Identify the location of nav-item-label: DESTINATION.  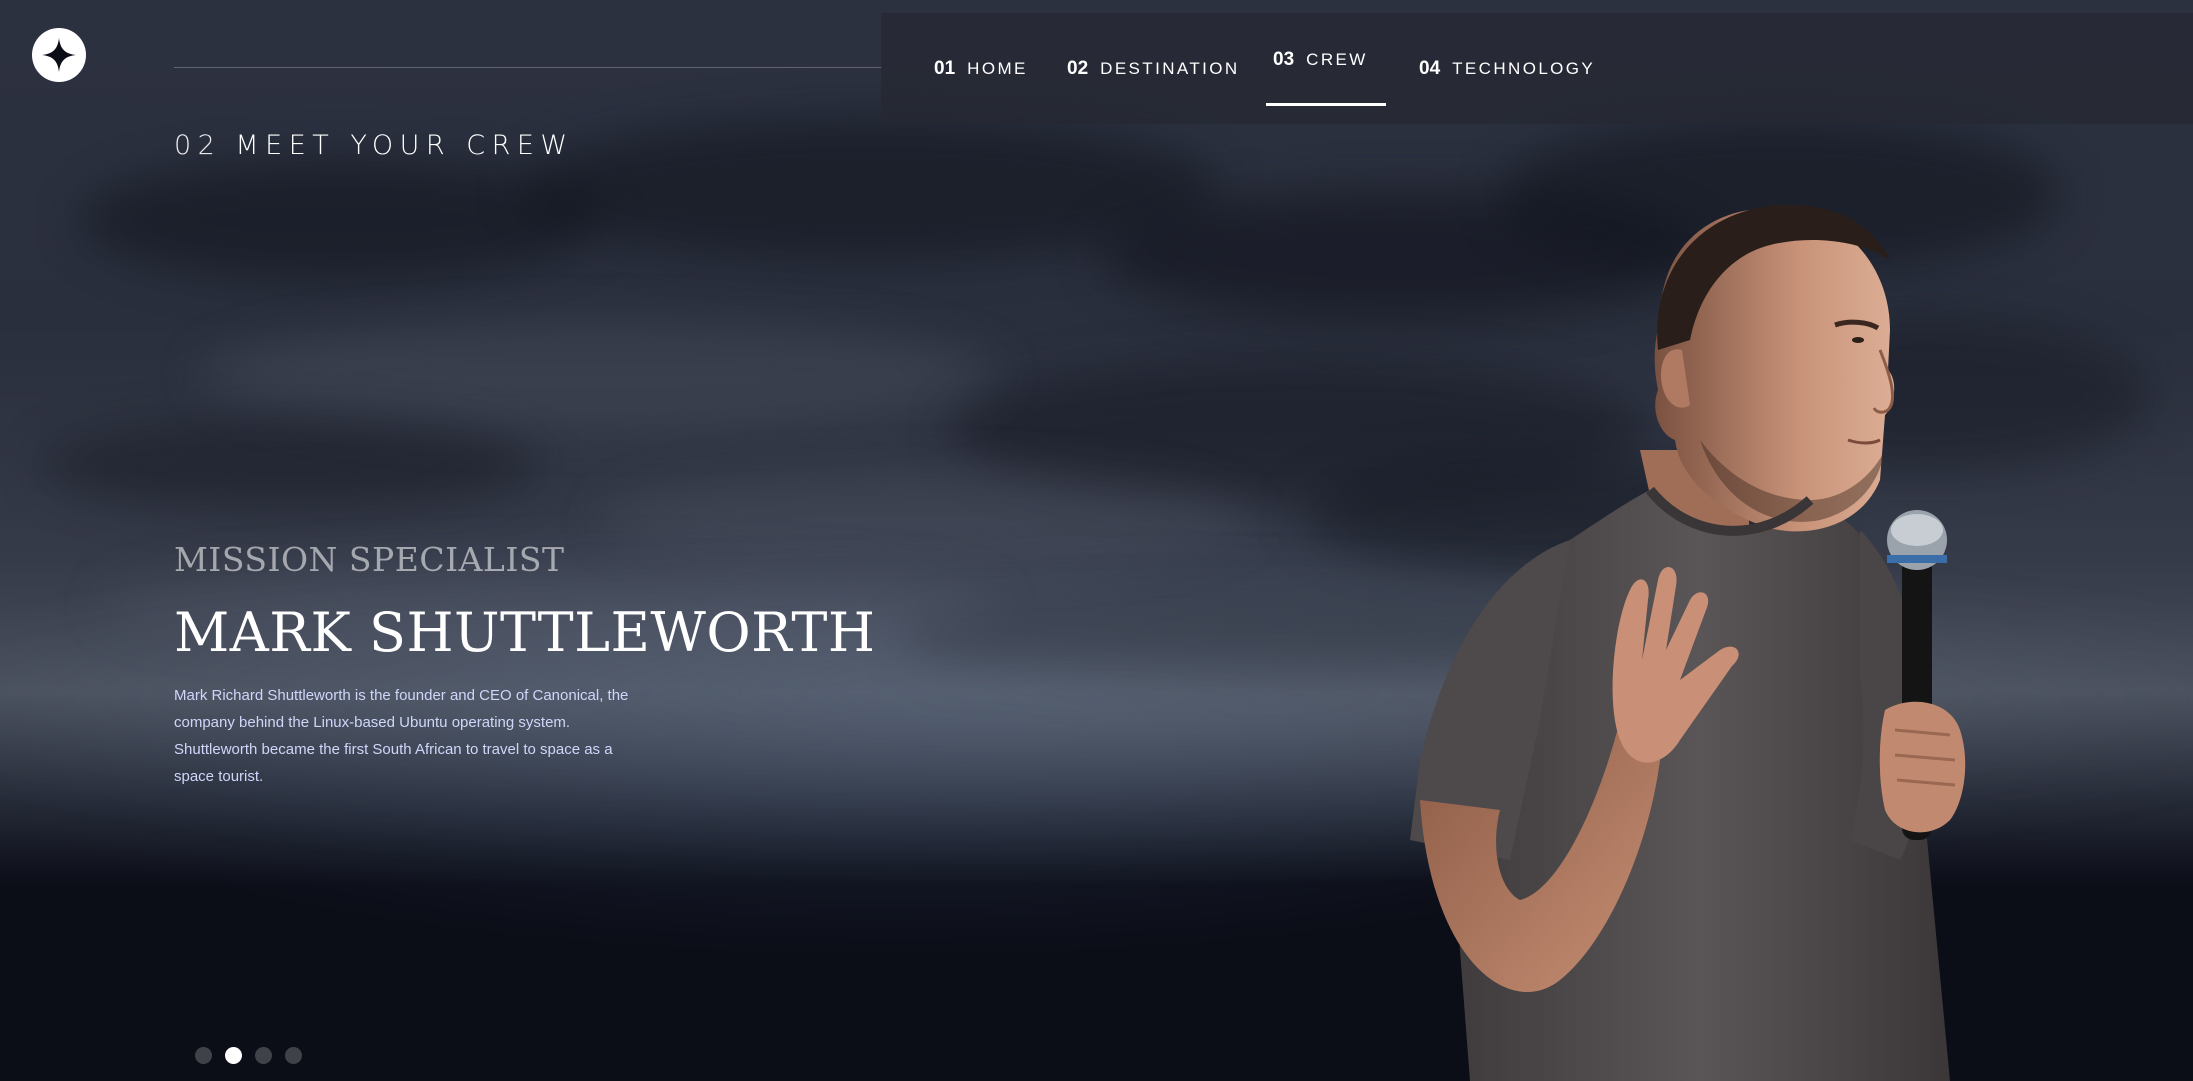
(1170, 68).